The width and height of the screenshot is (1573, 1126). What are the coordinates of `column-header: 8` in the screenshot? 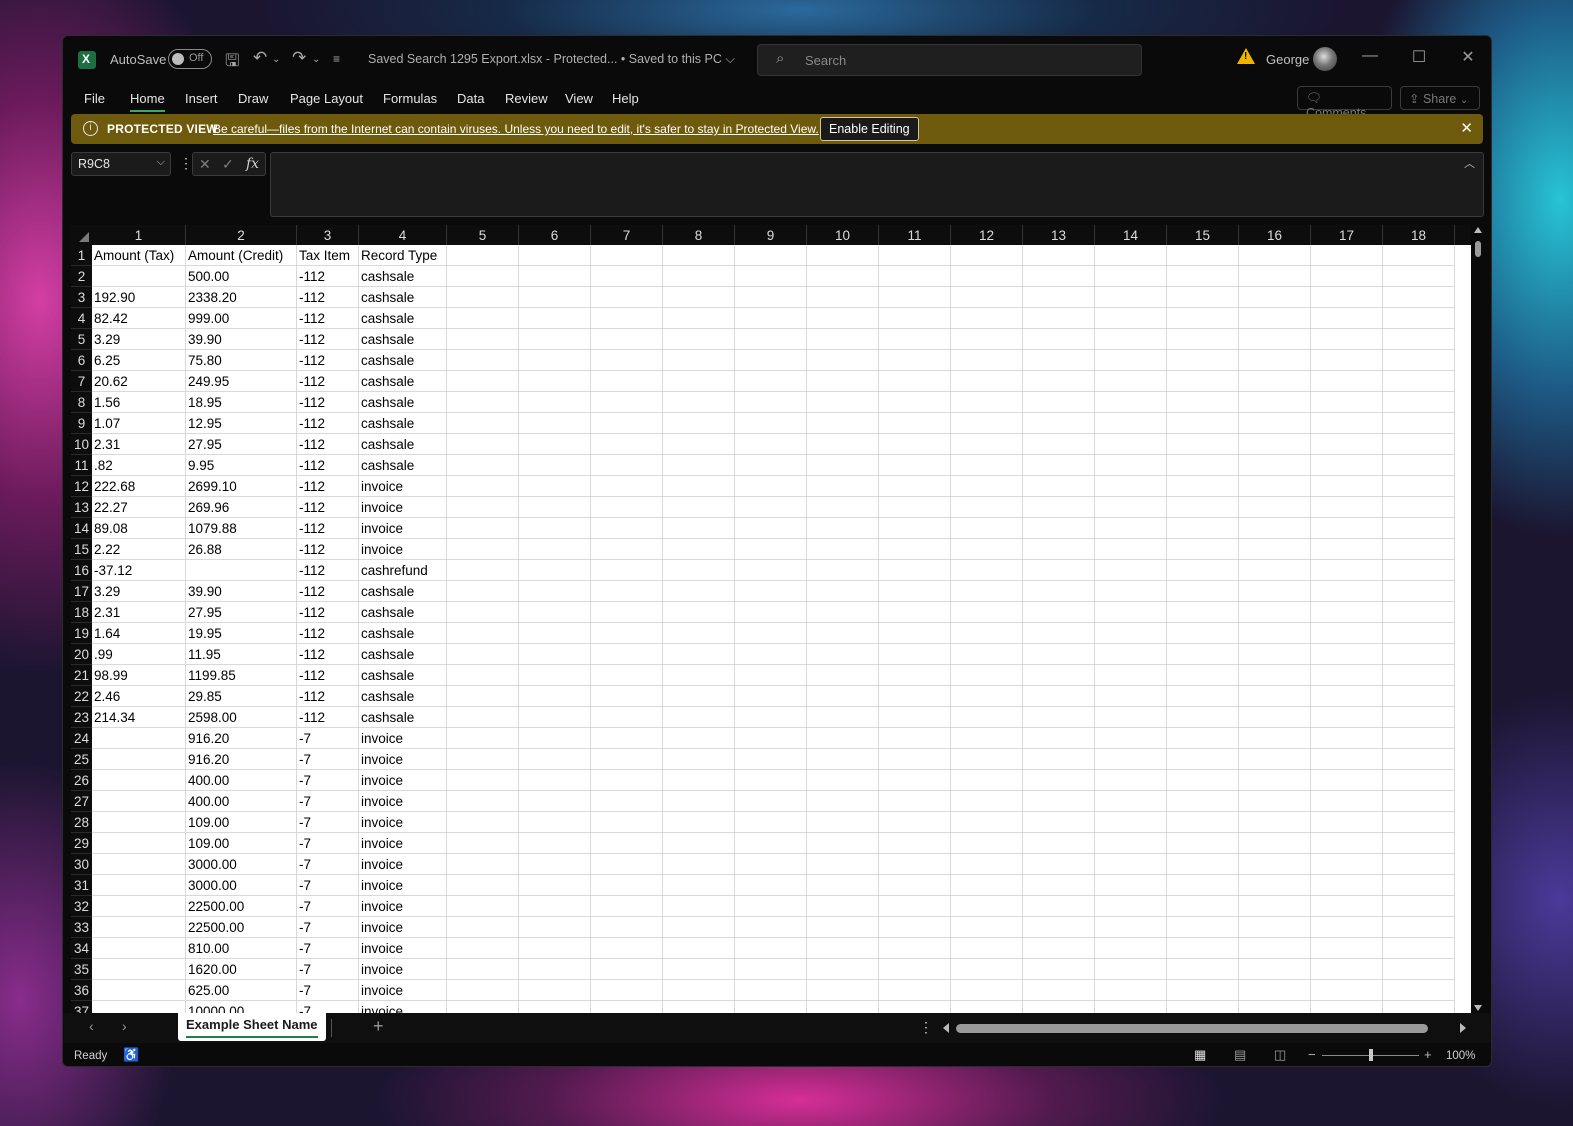 It's located at (699, 235).